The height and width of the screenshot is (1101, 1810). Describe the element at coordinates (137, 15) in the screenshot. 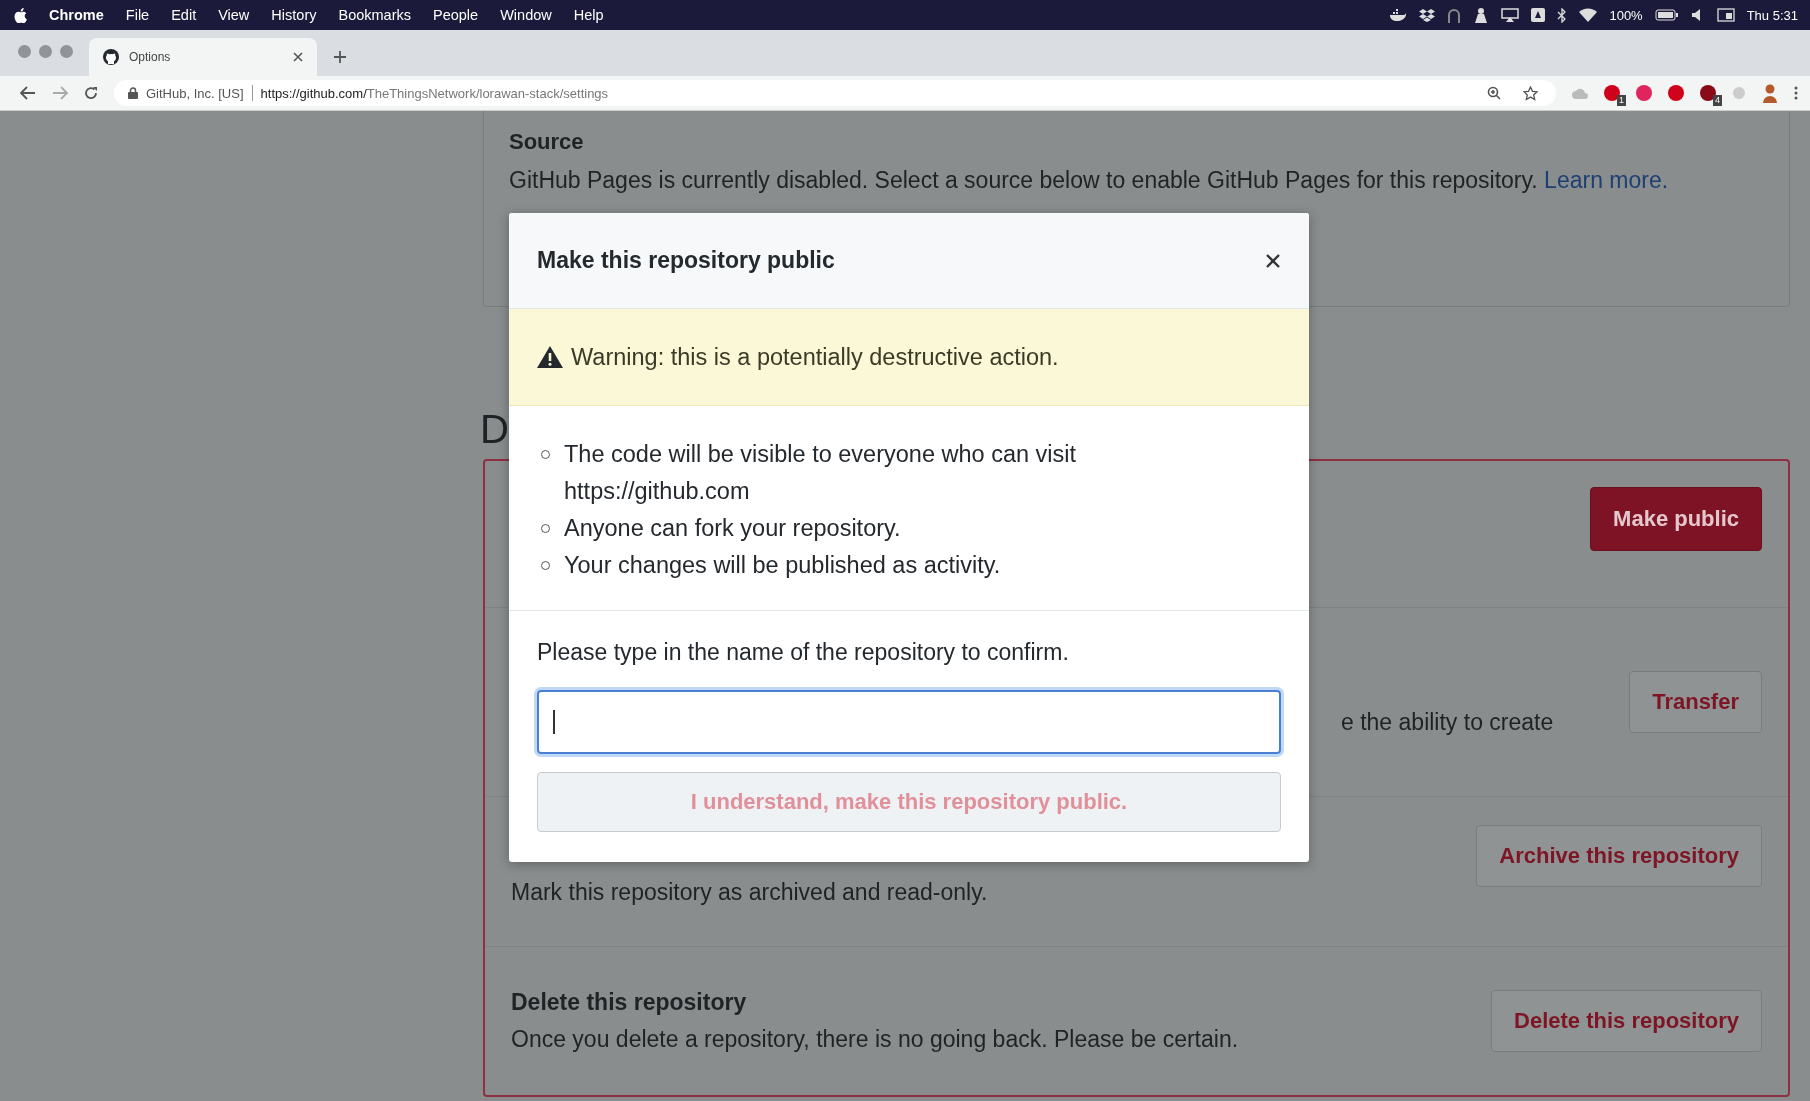

I see `menu-item: File` at that location.